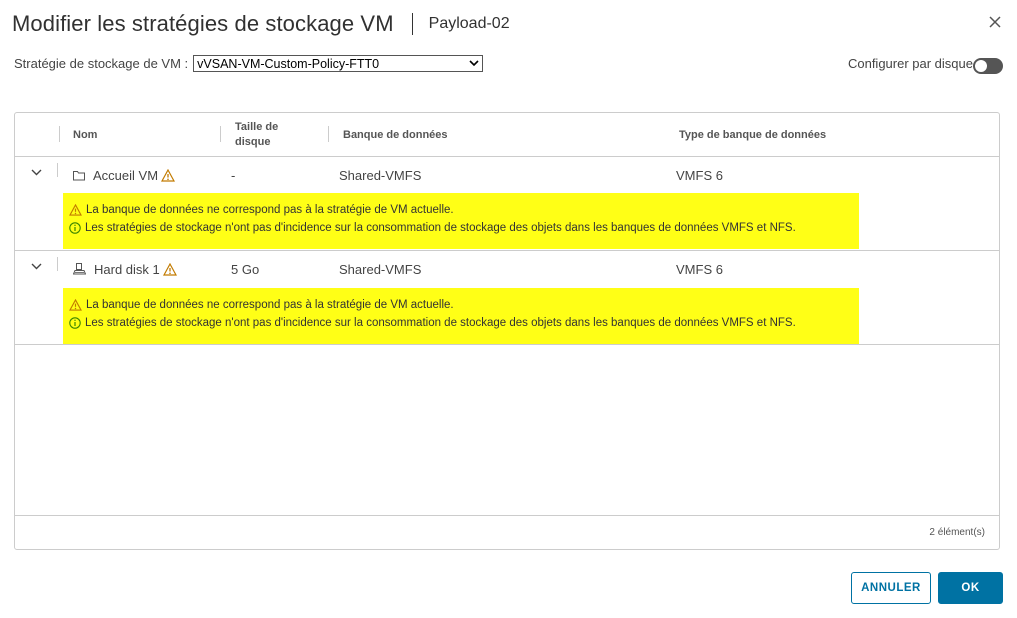 The width and height of the screenshot is (1017, 618). What do you see at coordinates (891, 588) in the screenshot?
I see `cancel-button: ANNULER` at bounding box center [891, 588].